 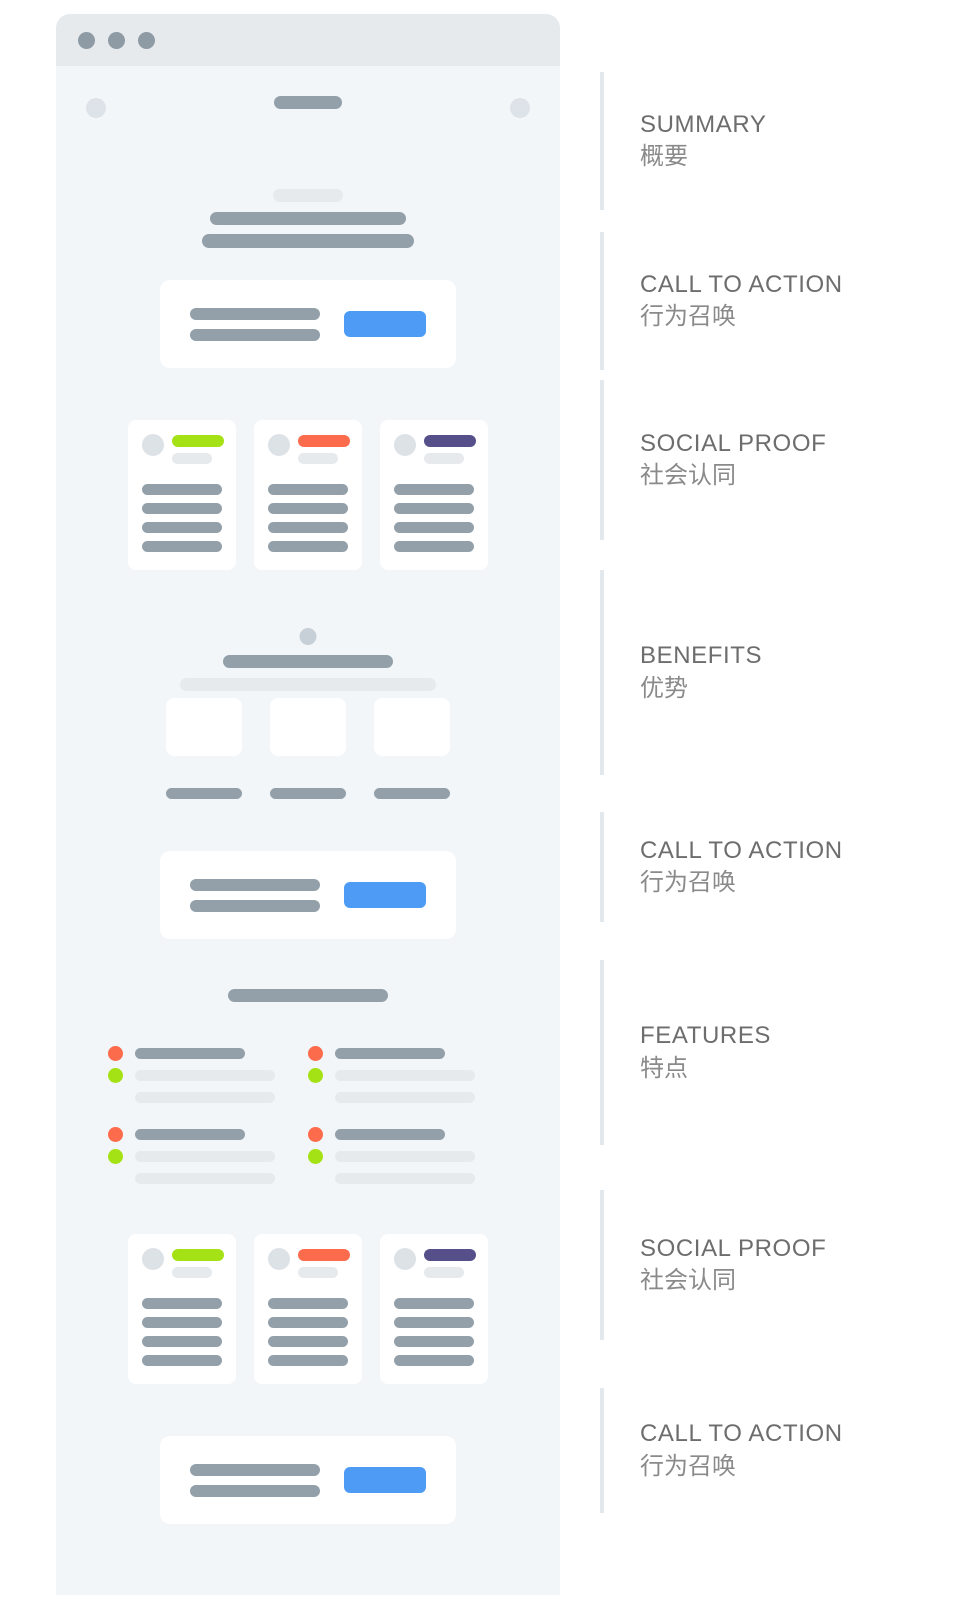 I want to click on annotation-label-cn: 优势, so click(x=664, y=687).